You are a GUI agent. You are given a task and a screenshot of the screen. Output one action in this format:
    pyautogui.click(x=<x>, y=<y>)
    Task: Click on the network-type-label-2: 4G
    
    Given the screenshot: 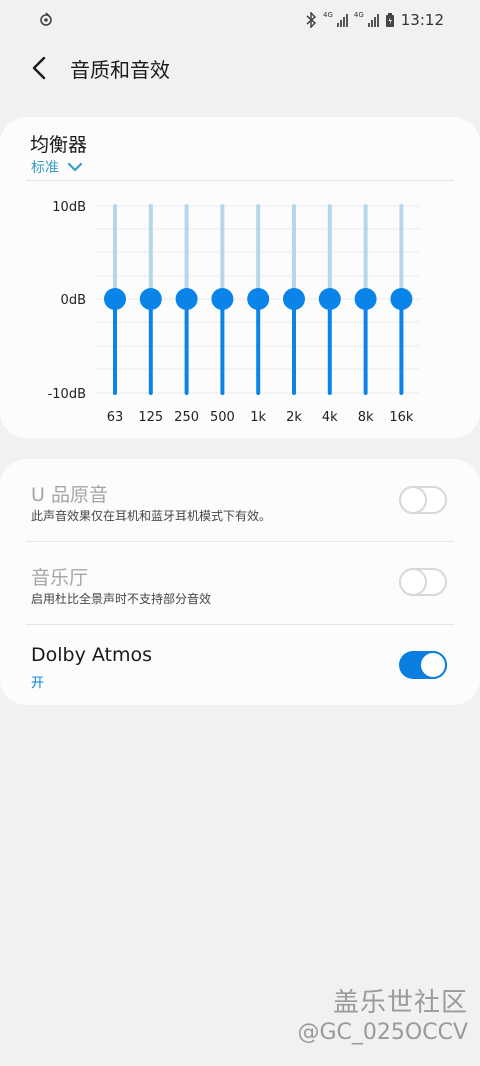 What is the action you would take?
    pyautogui.click(x=358, y=14)
    